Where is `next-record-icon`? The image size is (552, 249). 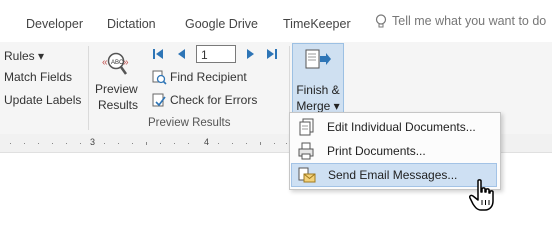 next-record-icon is located at coordinates (251, 54).